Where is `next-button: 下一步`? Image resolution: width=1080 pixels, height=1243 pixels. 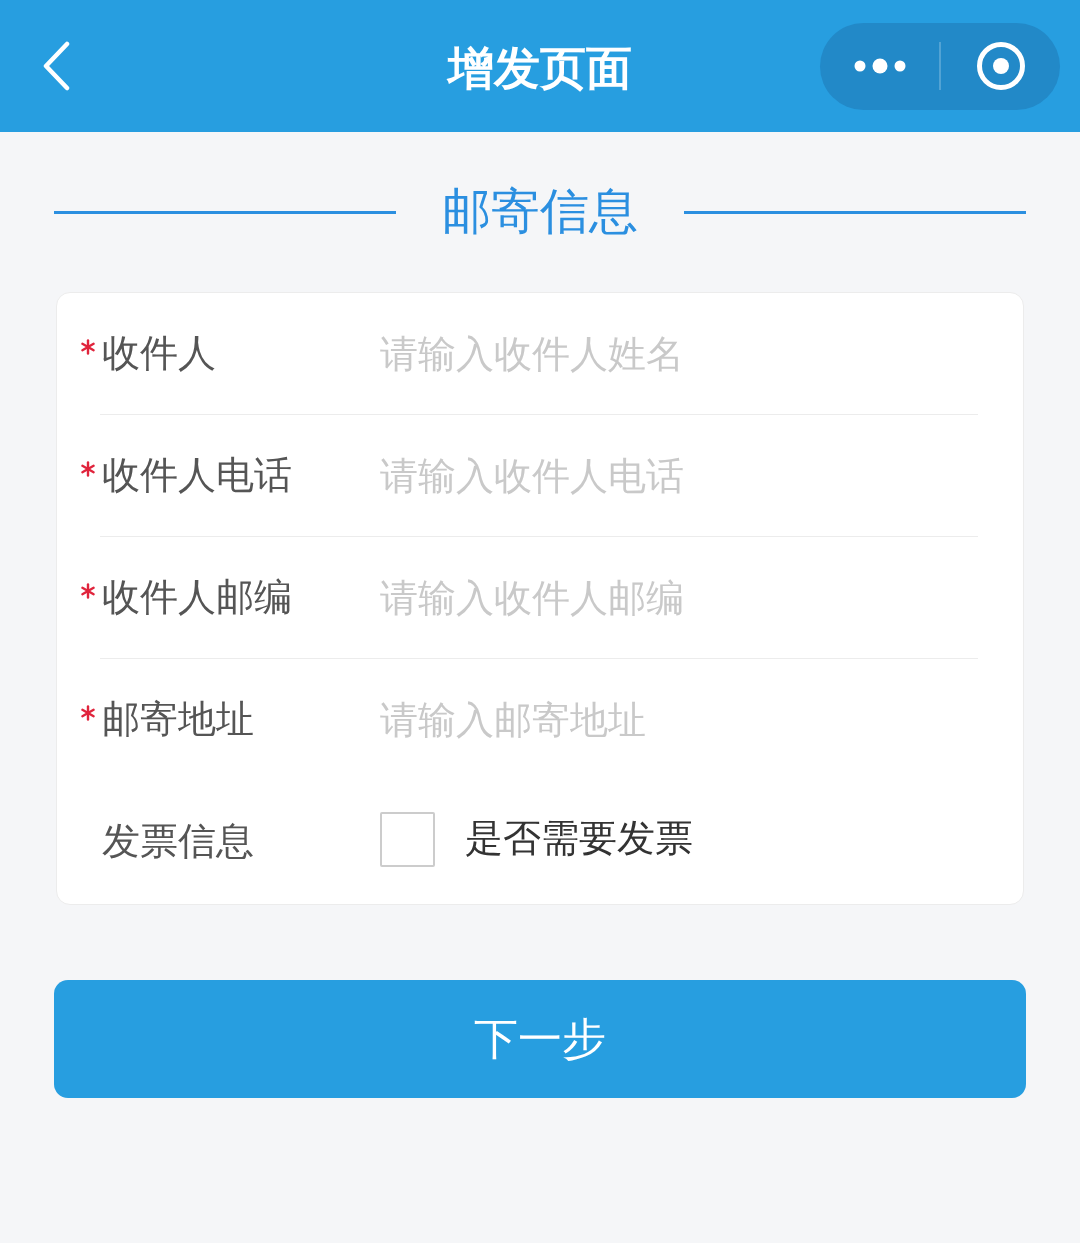
next-button: 下一步 is located at coordinates (540, 1039).